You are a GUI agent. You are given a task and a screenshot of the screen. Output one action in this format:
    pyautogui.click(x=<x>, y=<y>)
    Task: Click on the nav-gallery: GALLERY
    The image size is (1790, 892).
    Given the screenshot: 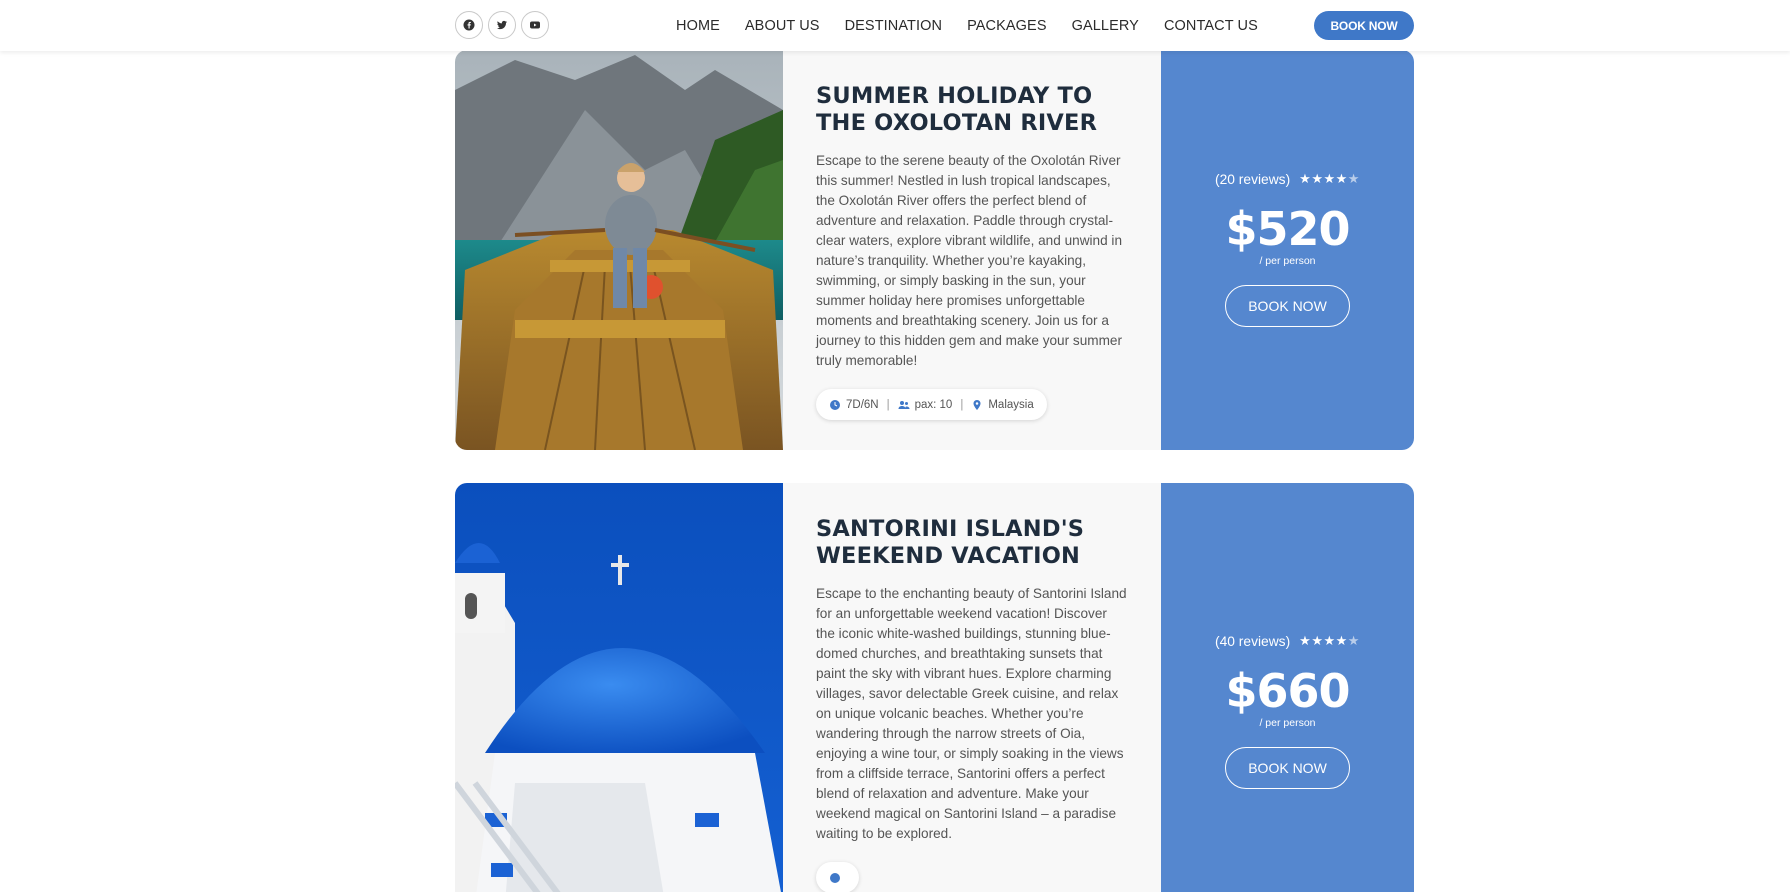 What is the action you would take?
    pyautogui.click(x=1105, y=26)
    